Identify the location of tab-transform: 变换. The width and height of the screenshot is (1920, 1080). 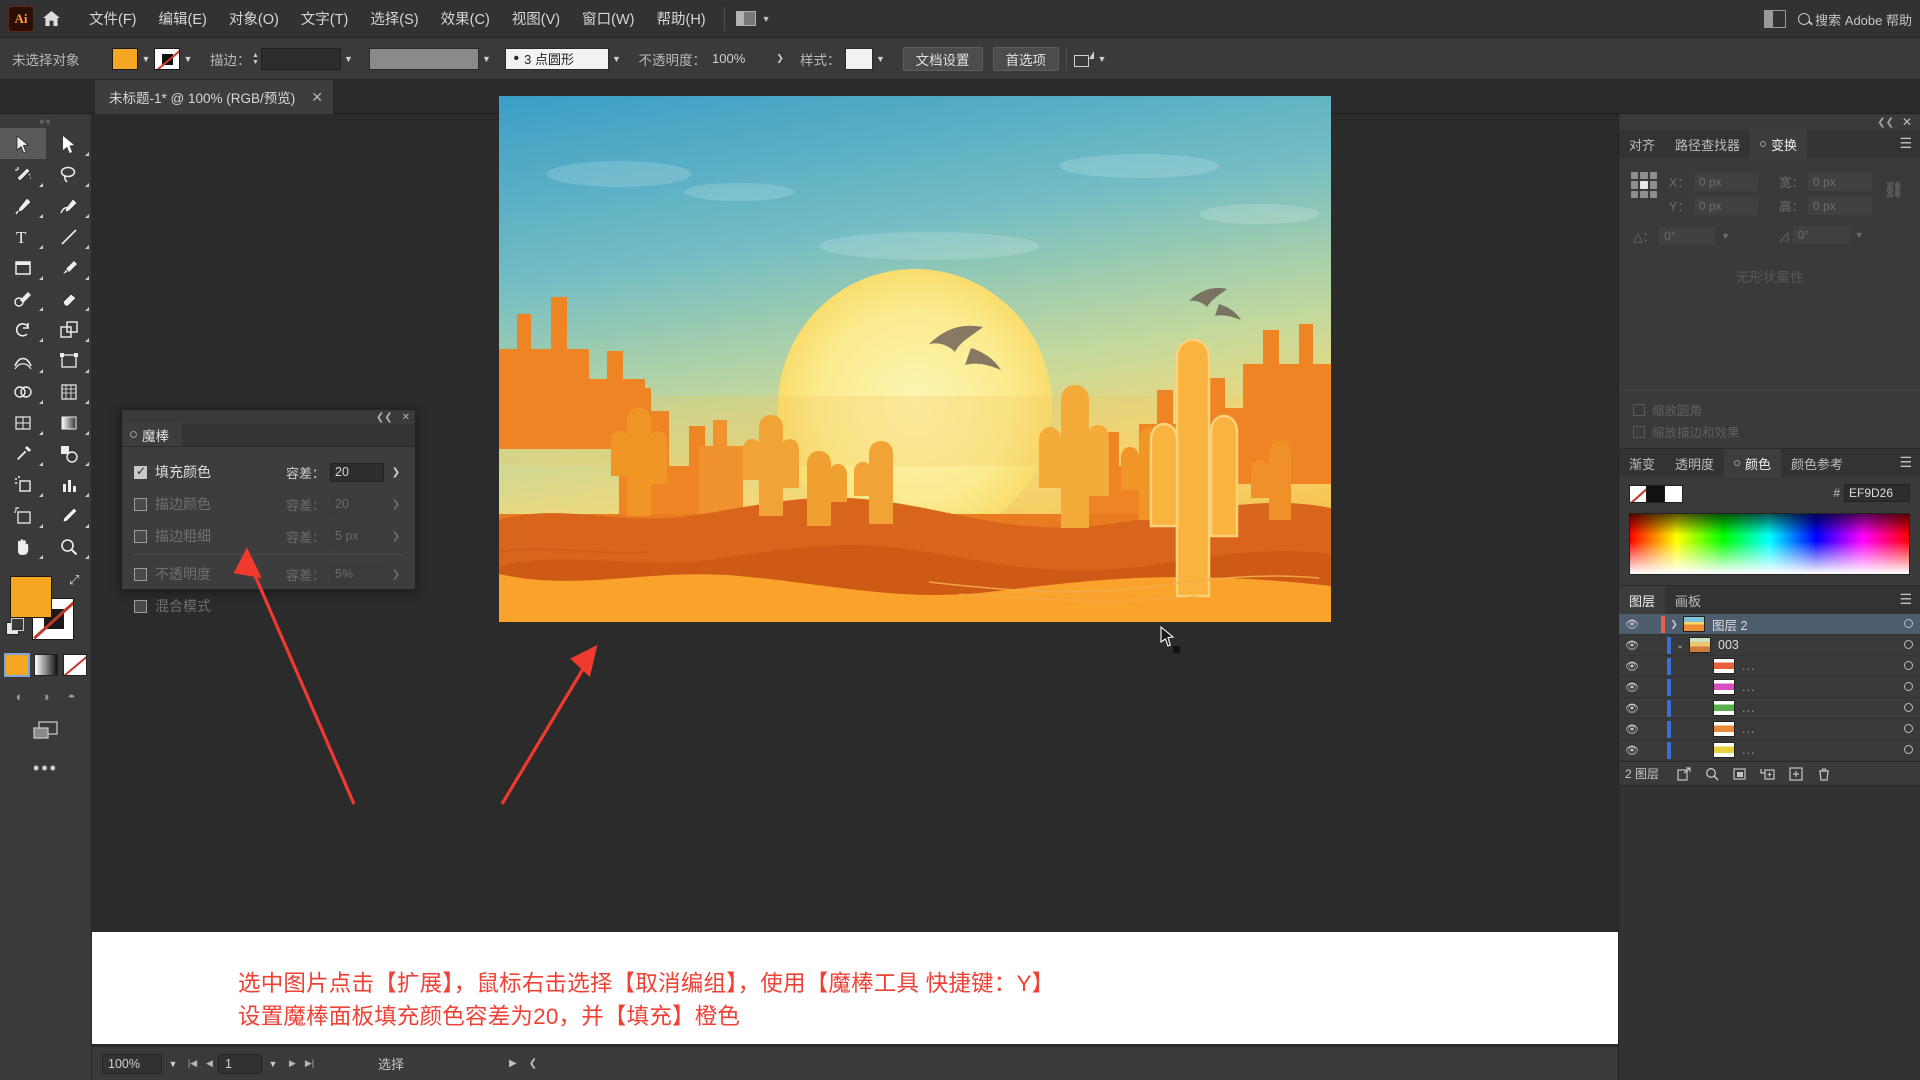
(1779, 144).